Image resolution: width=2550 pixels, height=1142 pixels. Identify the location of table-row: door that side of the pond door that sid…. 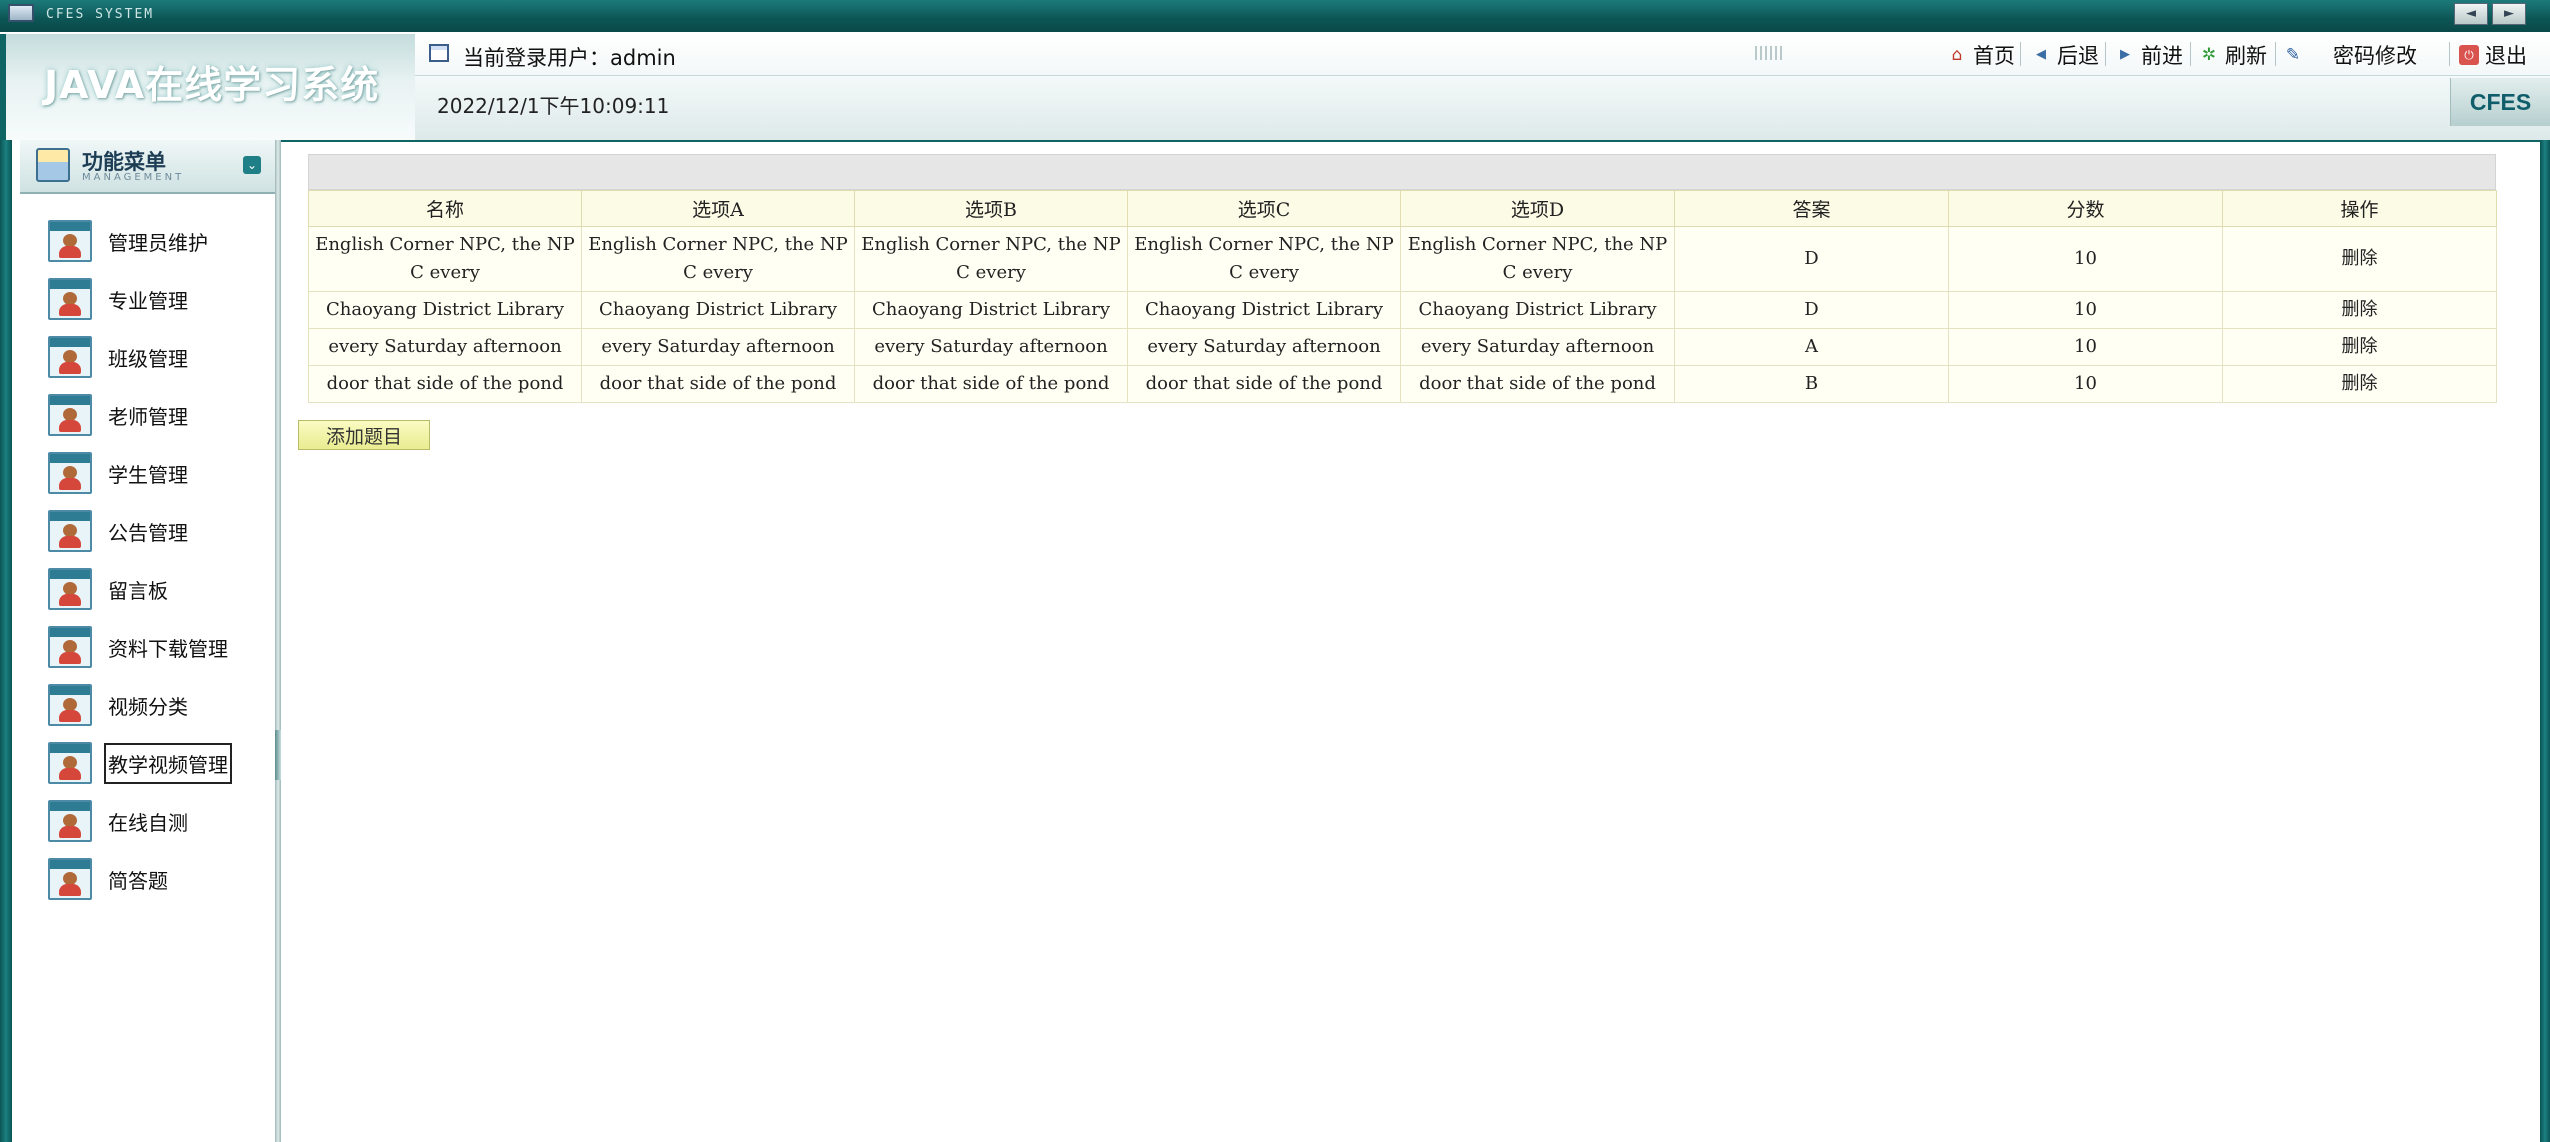
(1402, 384).